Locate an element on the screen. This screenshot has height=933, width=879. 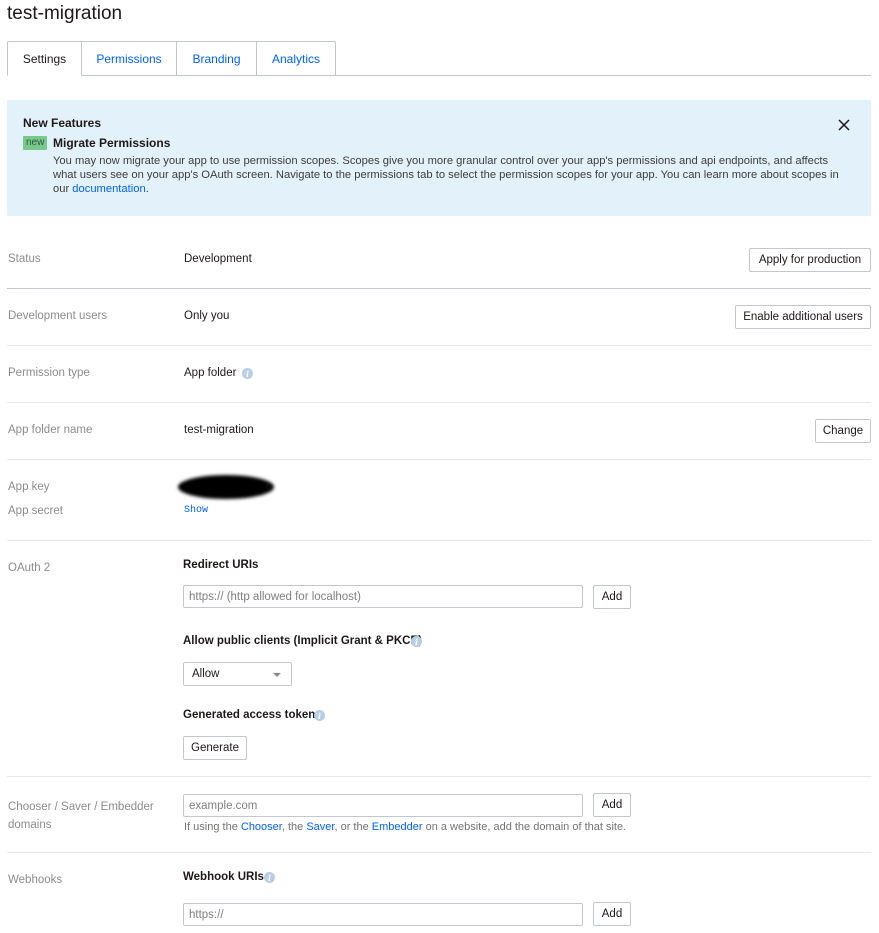
public-clients-select-value: Allow is located at coordinates (206, 674).